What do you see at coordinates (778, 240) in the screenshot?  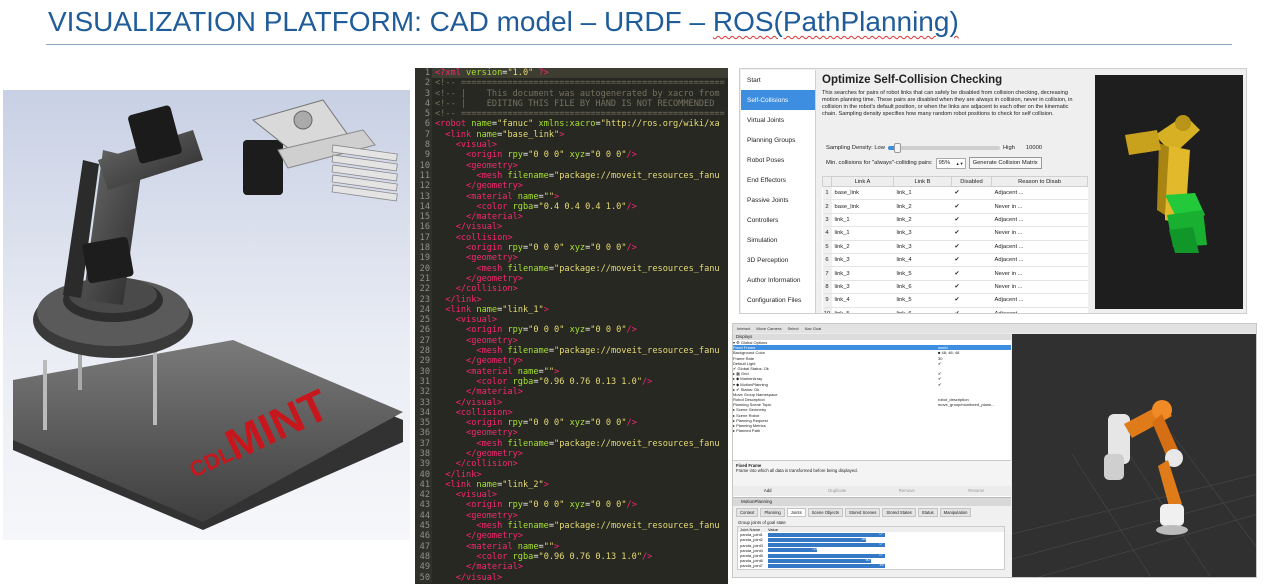 I see `sidebar-item: Simulation` at bounding box center [778, 240].